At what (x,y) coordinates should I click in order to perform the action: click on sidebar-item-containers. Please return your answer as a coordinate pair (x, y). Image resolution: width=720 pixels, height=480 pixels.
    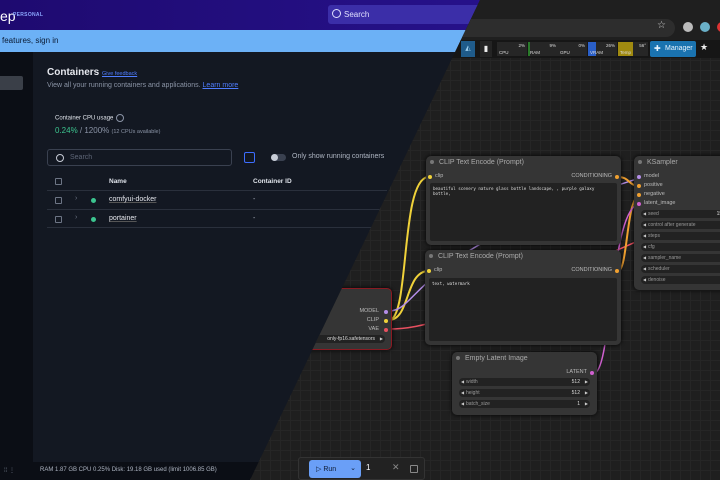
    Looking at the image, I should click on (11, 83).